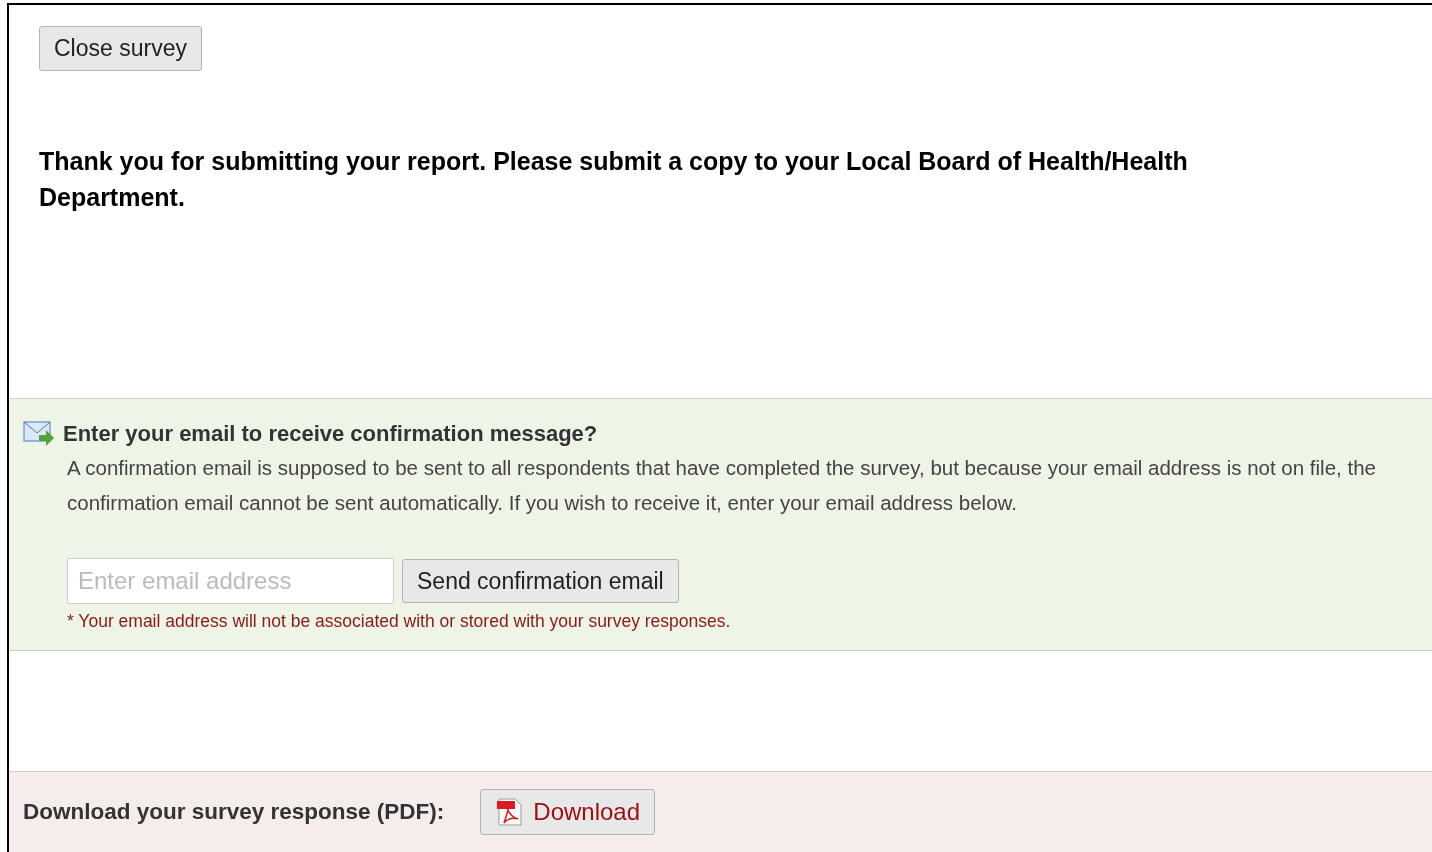 The width and height of the screenshot is (1432, 852). I want to click on download-button: Download, so click(568, 811).